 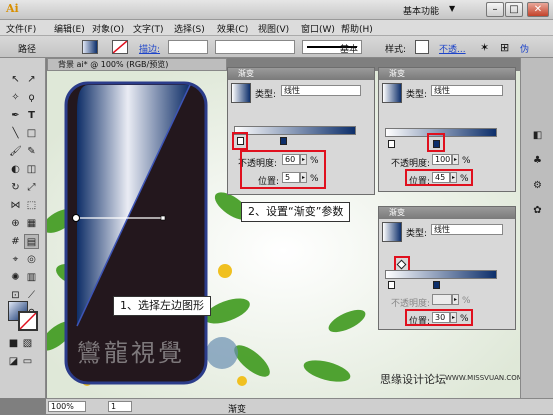 I want to click on magic-wand-tool-icon: ✧, so click(x=15, y=97).